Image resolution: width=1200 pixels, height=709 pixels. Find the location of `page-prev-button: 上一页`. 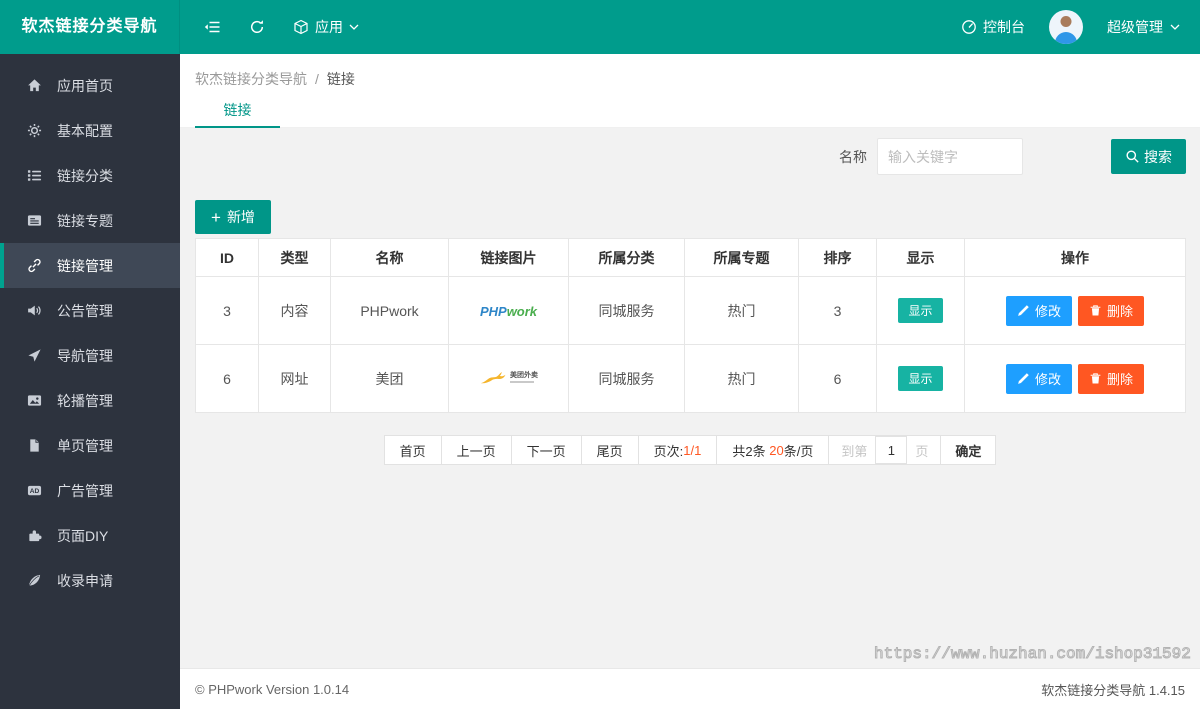

page-prev-button: 上一页 is located at coordinates (476, 450).